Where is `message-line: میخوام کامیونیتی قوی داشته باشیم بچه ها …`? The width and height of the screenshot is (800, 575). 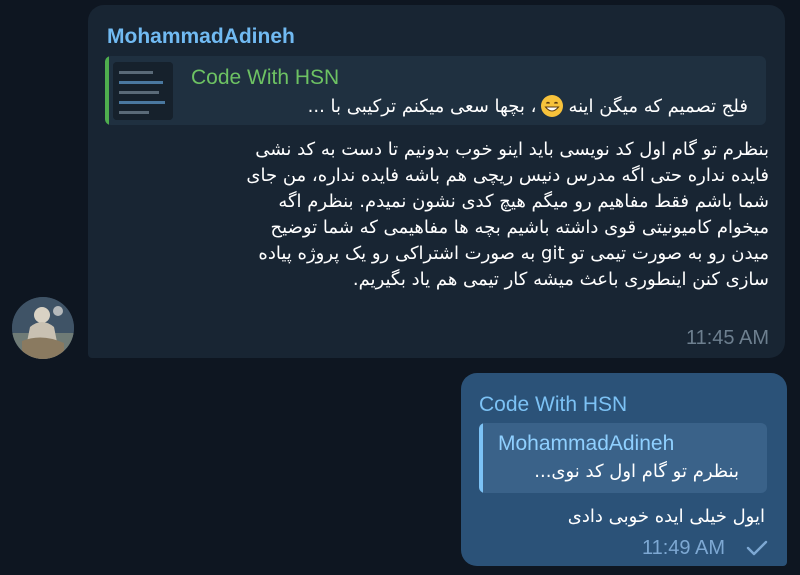 message-line: میخوام کامیونیتی قوی داشته باشیم بچه ها … is located at coordinates (519, 227).